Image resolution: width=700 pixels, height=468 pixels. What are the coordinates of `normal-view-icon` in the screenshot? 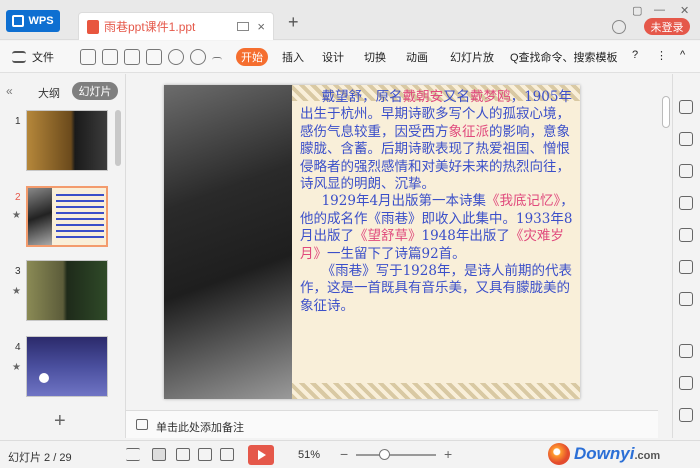 It's located at (159, 454).